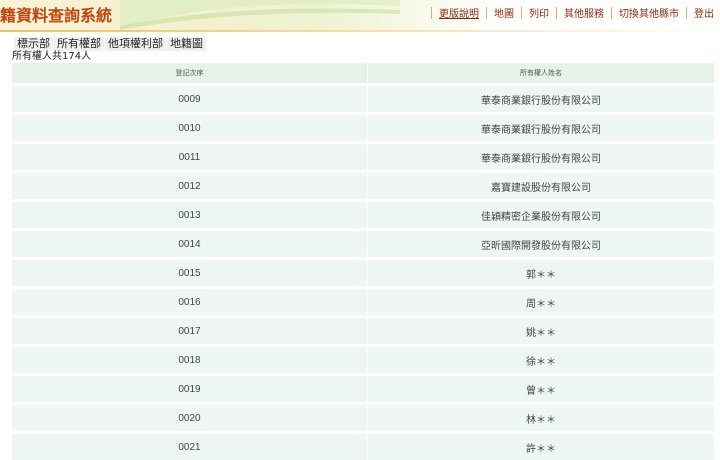  Describe the element at coordinates (360, 44) in the screenshot. I see `section-tabs: 標示部 所有權部 他項權利部 地籍圖` at that location.